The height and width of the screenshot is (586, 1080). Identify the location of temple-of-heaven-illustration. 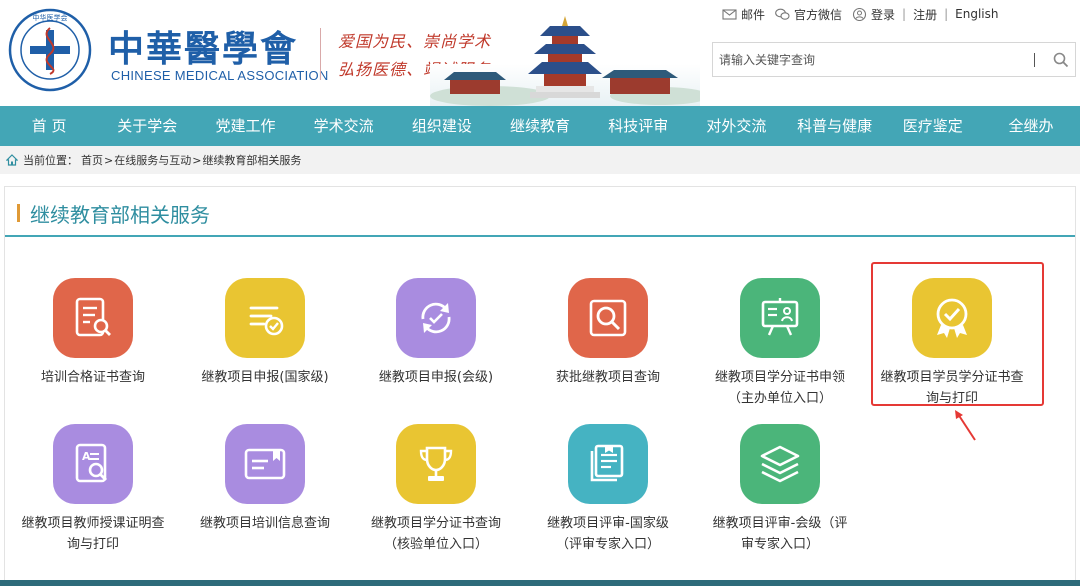
(565, 61).